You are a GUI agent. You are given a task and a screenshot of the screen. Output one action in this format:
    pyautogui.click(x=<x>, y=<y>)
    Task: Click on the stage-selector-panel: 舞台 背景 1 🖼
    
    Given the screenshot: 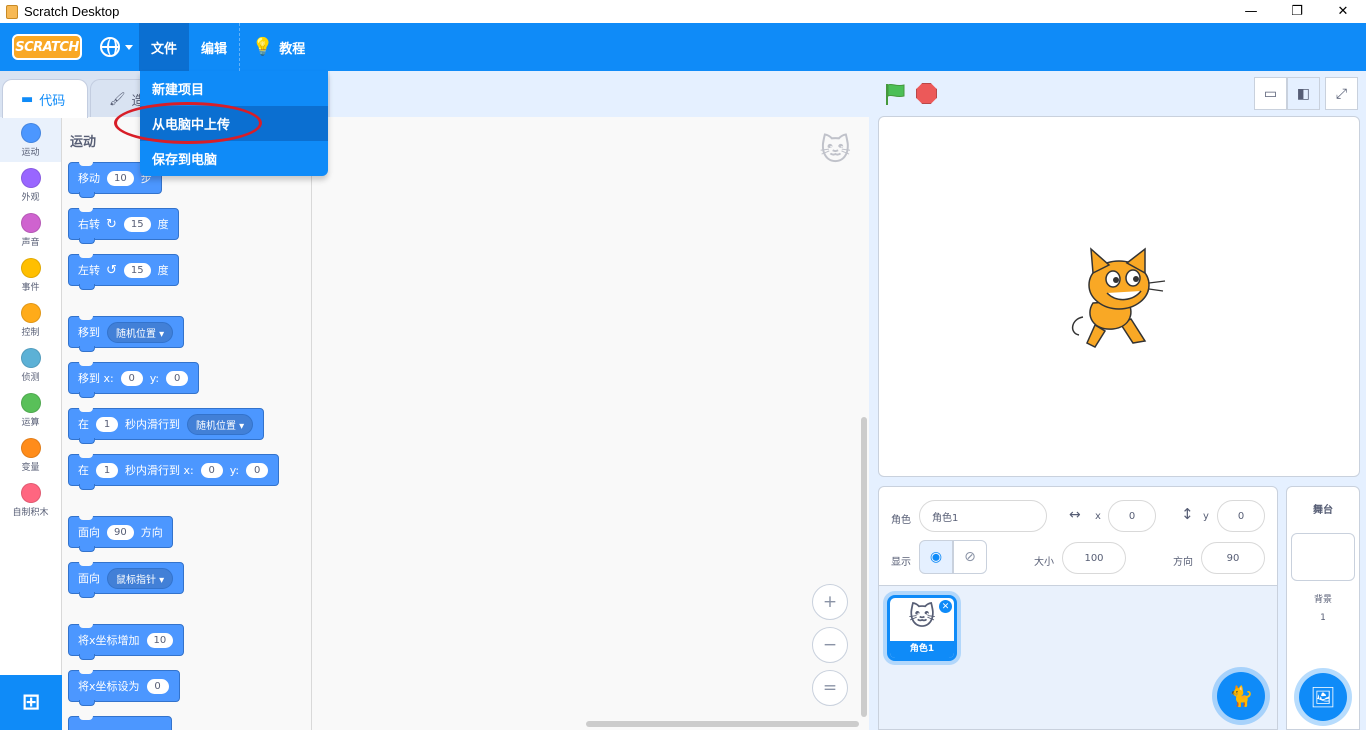 What is the action you would take?
    pyautogui.click(x=1323, y=608)
    